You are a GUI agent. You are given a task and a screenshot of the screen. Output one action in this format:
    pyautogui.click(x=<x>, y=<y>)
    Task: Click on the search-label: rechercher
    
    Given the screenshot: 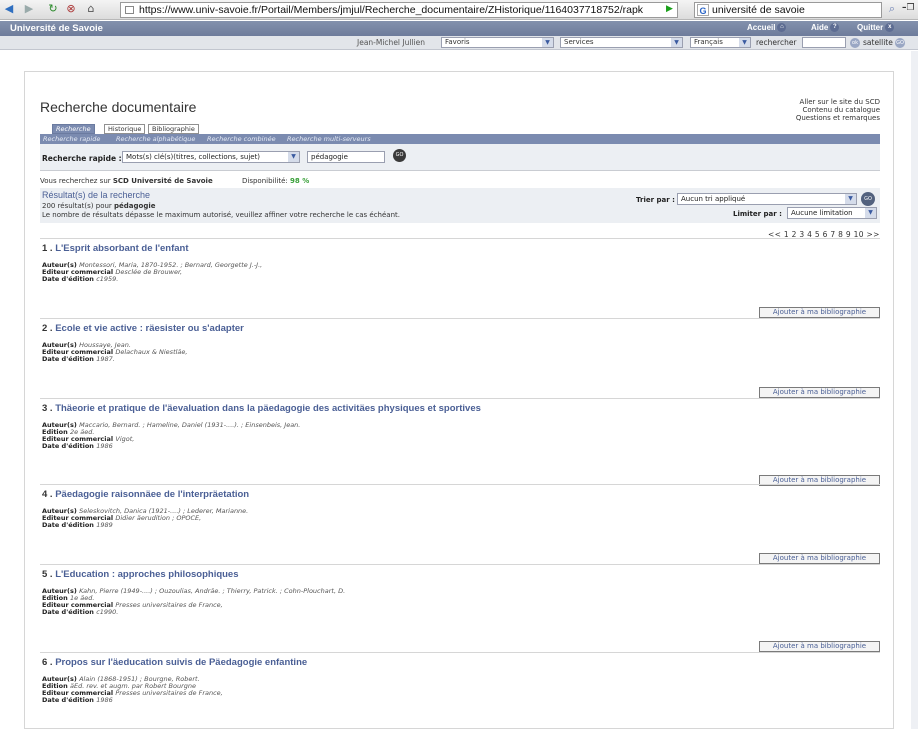 What is the action you would take?
    pyautogui.click(x=776, y=42)
    